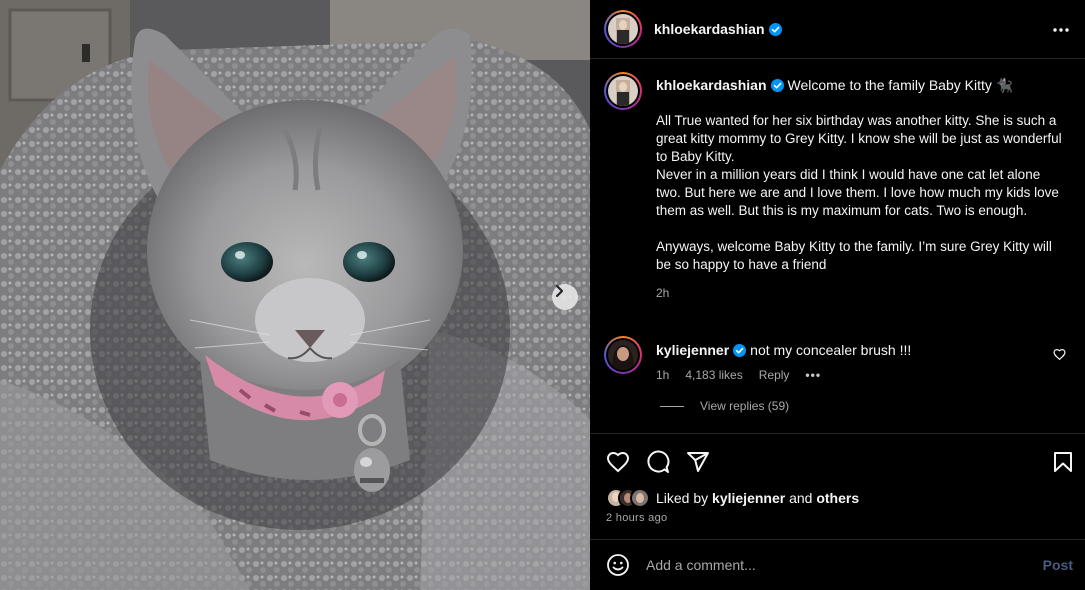 This screenshot has width=1085, height=590. I want to click on liker-avatar, so click(640, 498).